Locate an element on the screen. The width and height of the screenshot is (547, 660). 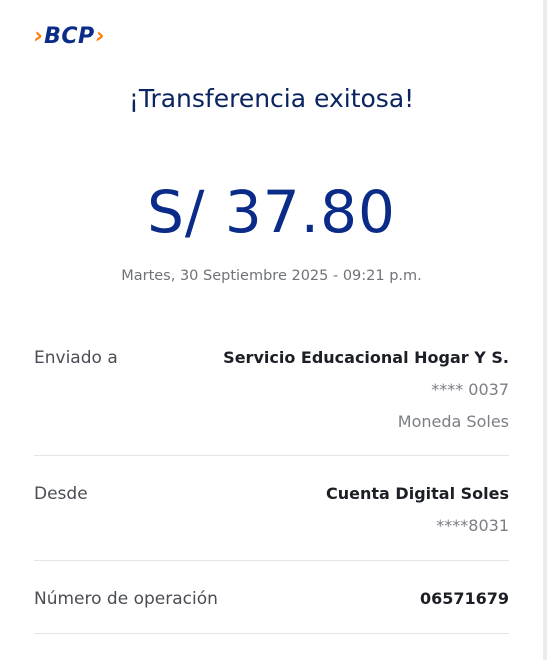
success-title: ¡Transferencia exitosa! is located at coordinates (271, 98).